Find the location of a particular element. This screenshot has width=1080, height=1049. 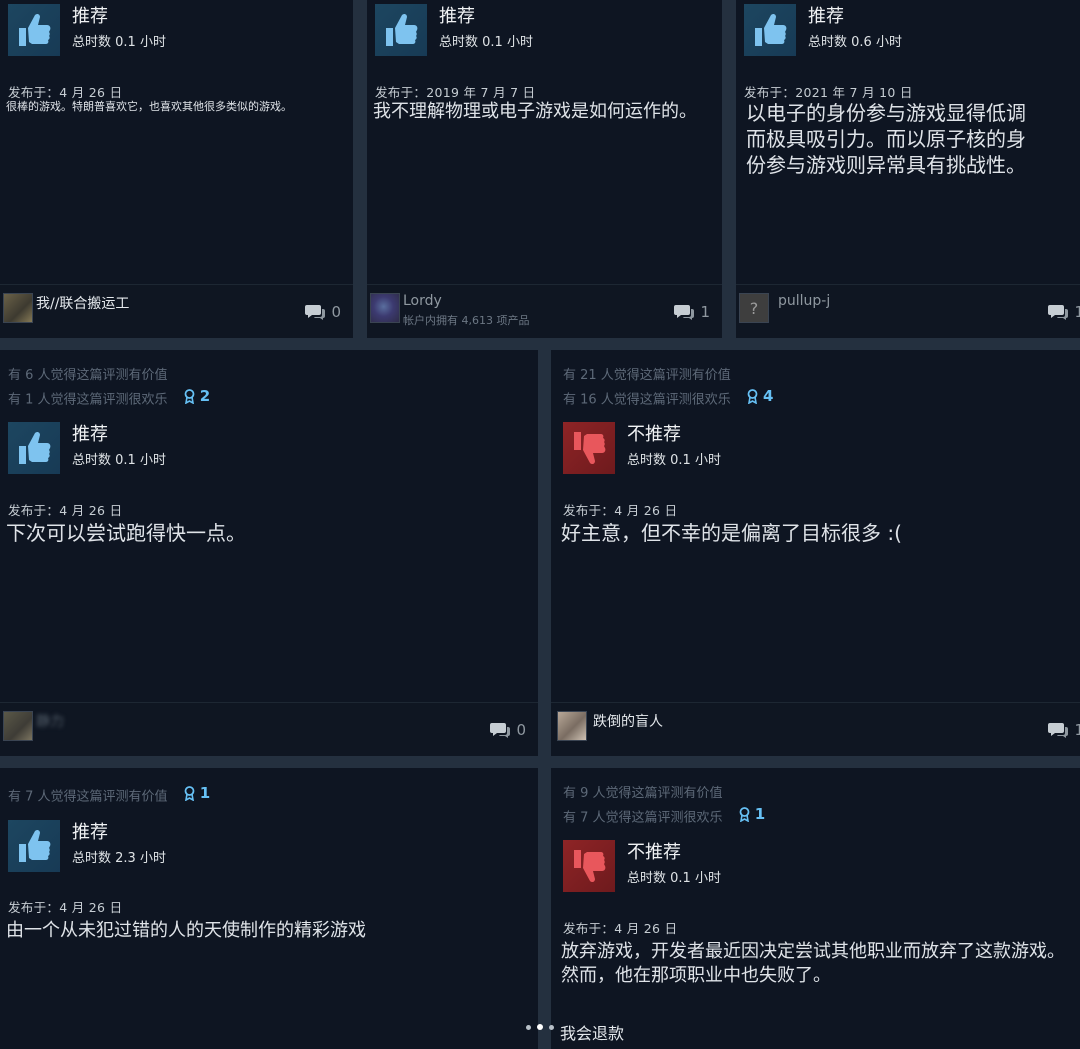

author-name: pullup-j is located at coordinates (804, 301).